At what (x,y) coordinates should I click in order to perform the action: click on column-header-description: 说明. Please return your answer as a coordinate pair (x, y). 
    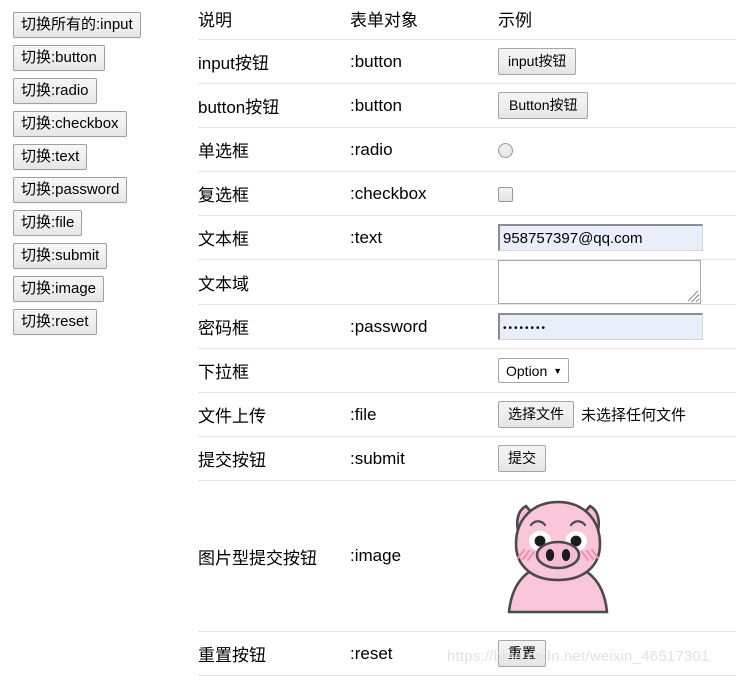
    Looking at the image, I should click on (274, 20).